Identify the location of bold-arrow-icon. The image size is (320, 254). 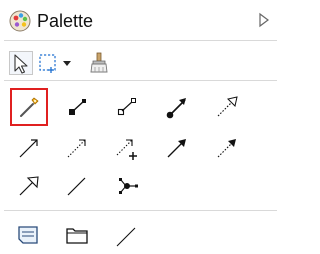
(176, 148).